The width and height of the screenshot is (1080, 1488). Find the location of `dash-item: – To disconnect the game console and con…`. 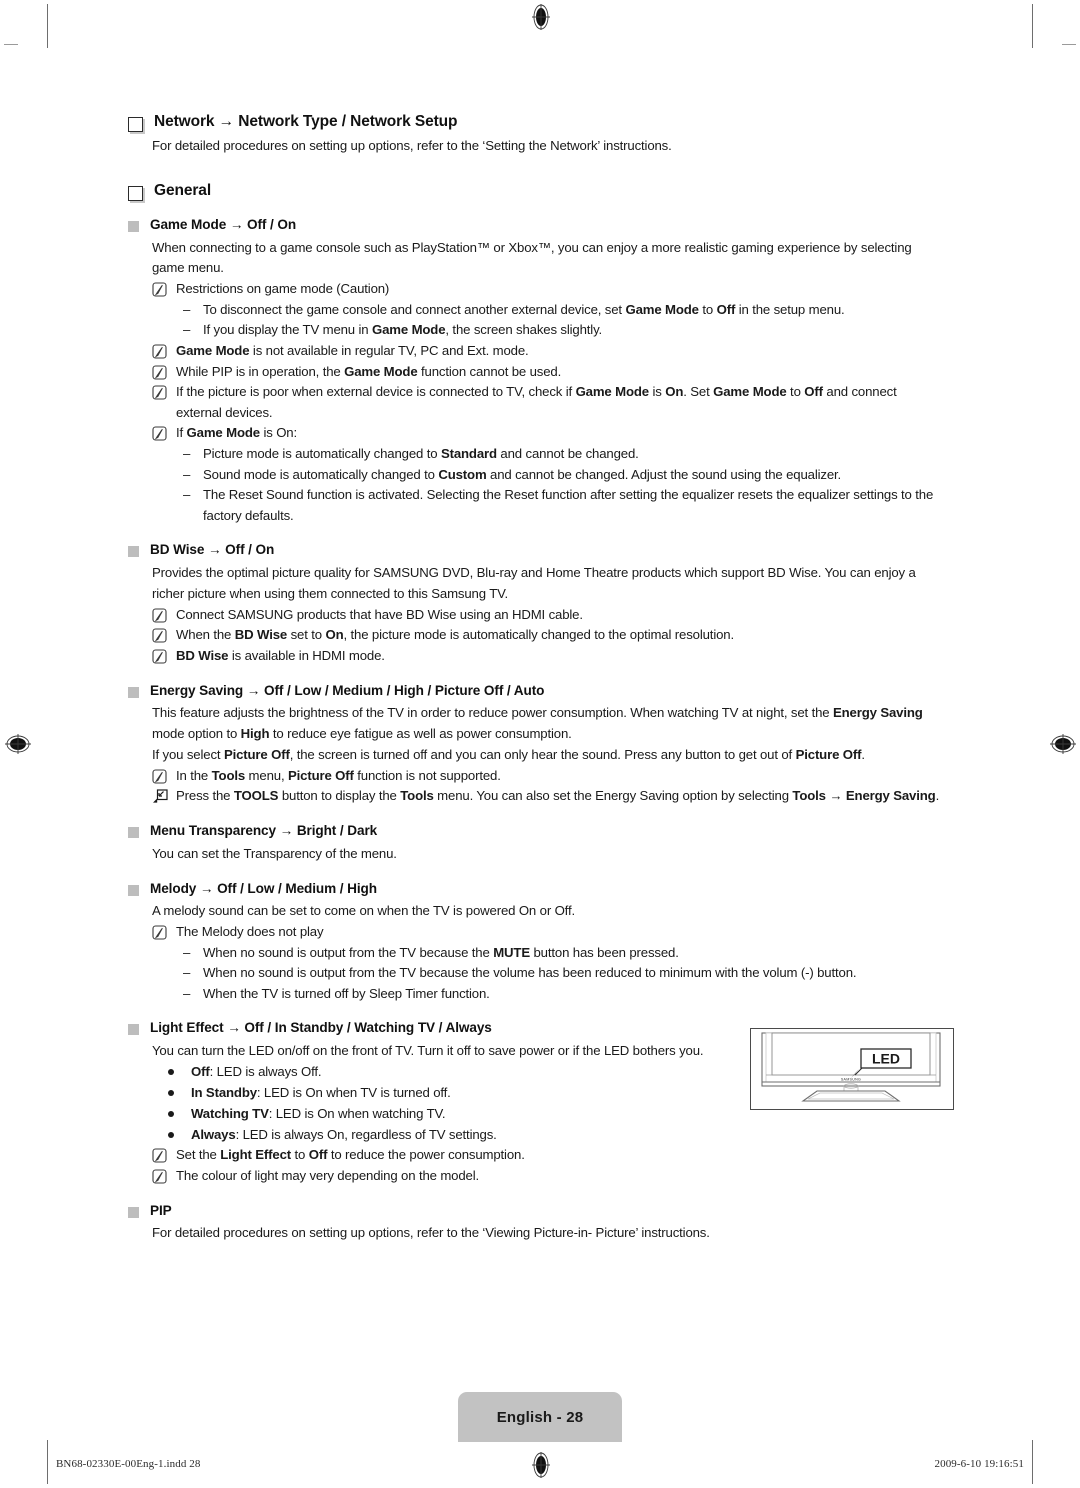

dash-item: – To disconnect the game console and con… is located at coordinates (561, 310).